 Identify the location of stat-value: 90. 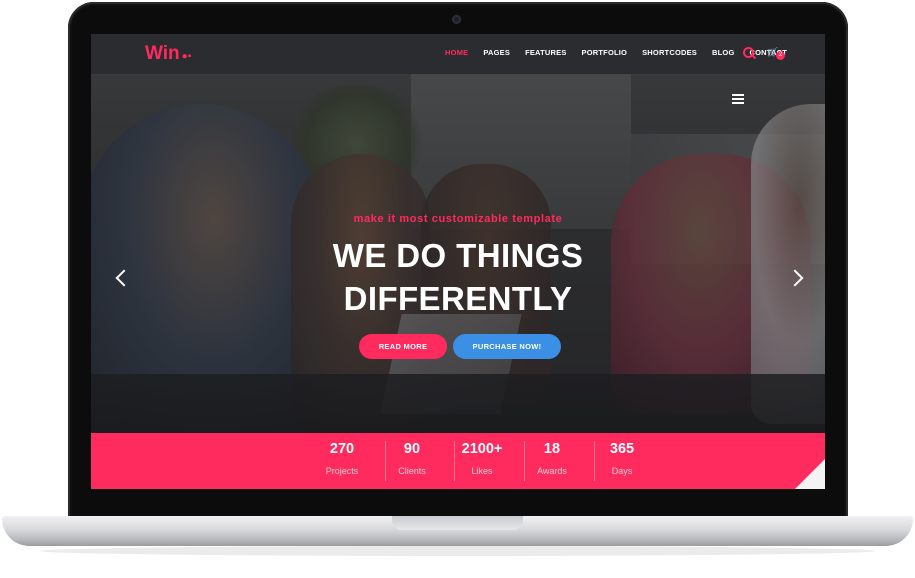
(412, 449).